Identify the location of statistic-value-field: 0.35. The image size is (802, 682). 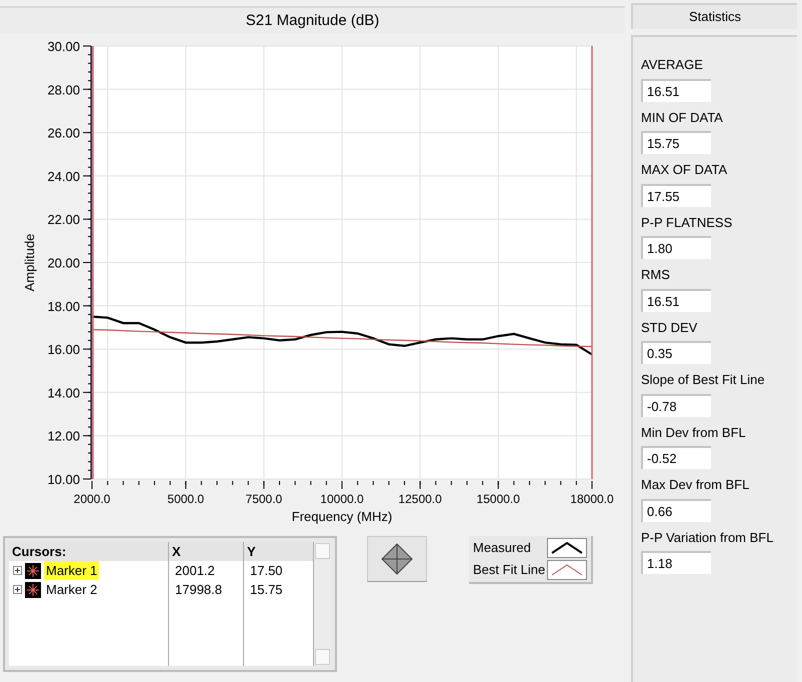
(676, 352).